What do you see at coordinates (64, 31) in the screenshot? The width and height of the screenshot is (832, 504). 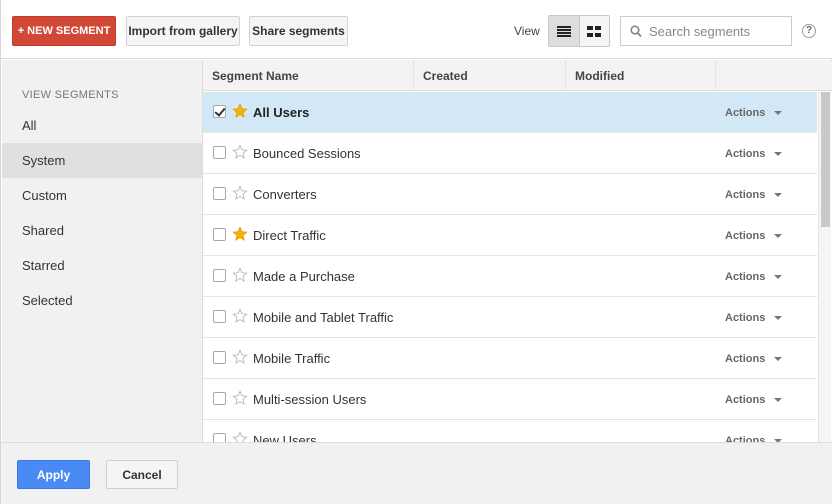 I see `new-segment-button: + NEW SEGMENT` at bounding box center [64, 31].